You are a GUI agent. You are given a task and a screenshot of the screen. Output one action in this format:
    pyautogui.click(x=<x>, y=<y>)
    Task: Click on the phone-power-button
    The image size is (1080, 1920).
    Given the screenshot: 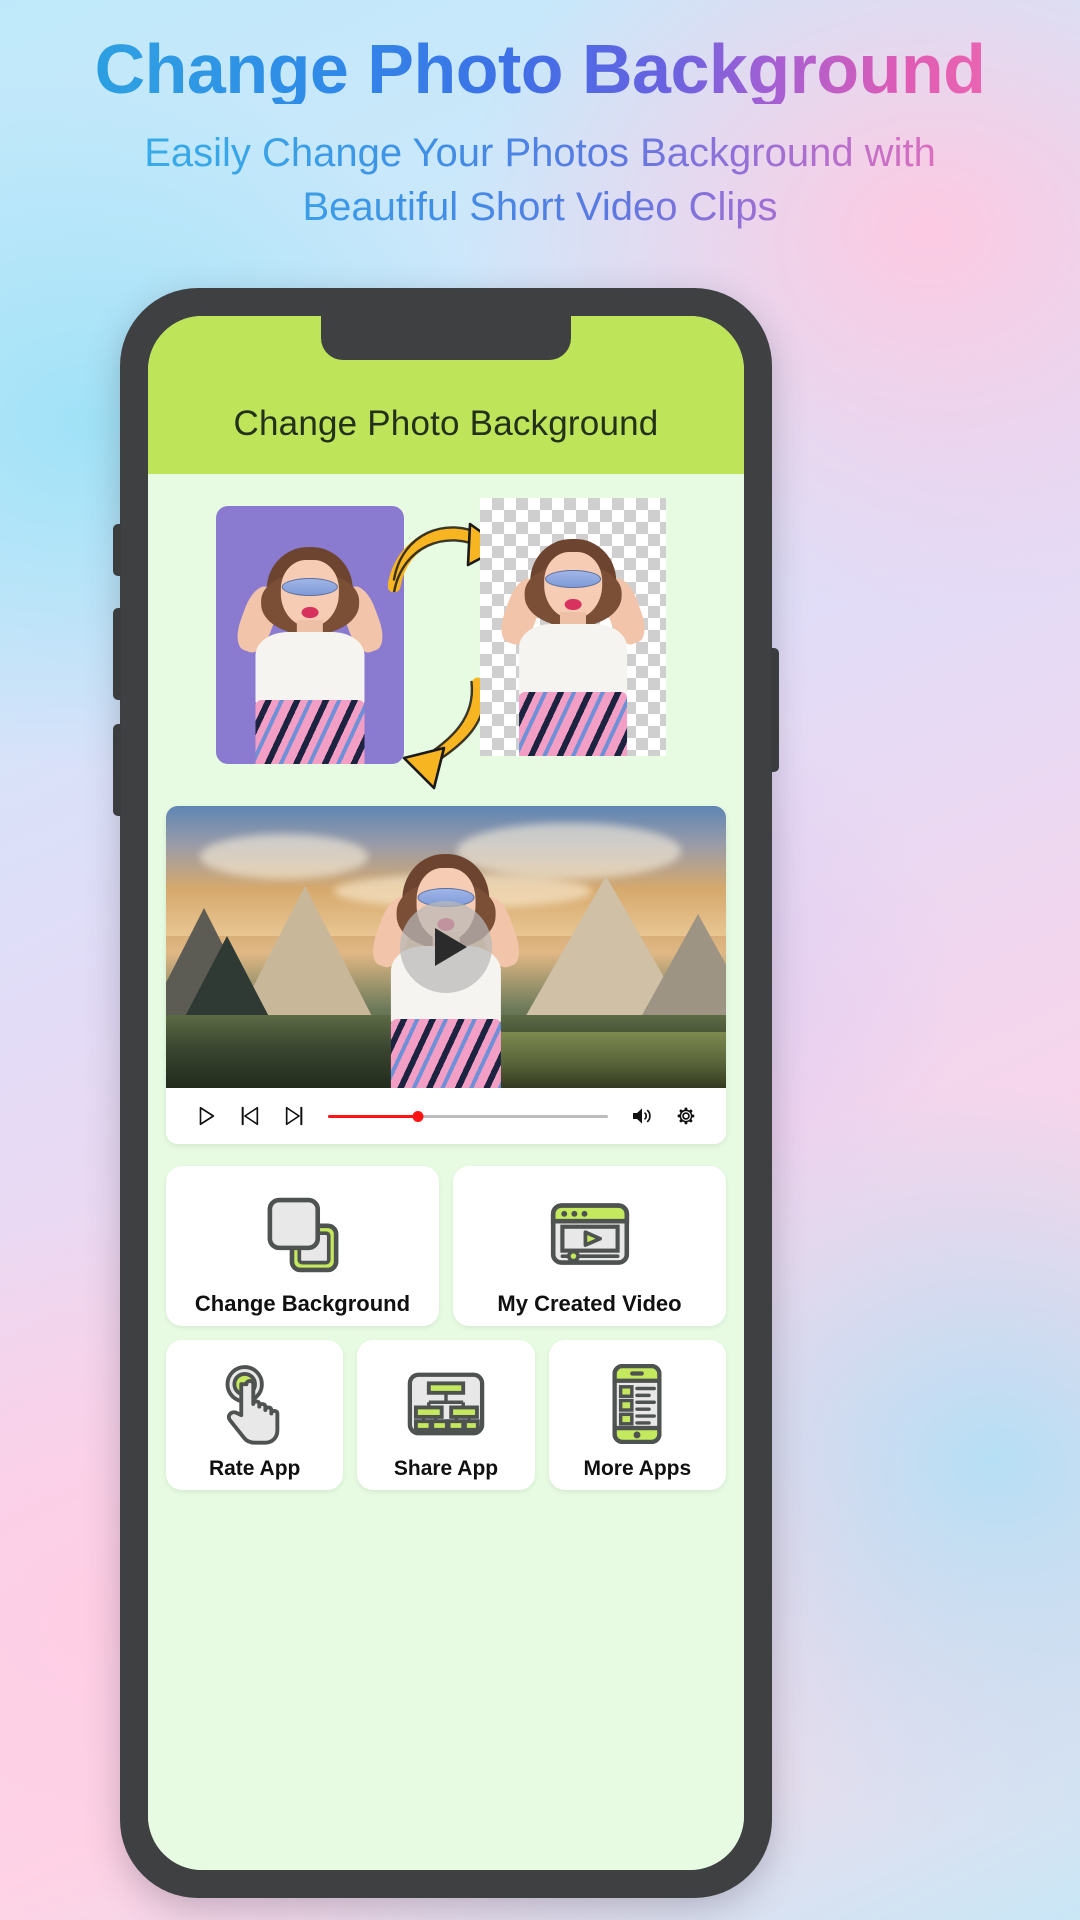 What is the action you would take?
    pyautogui.click(x=775, y=710)
    